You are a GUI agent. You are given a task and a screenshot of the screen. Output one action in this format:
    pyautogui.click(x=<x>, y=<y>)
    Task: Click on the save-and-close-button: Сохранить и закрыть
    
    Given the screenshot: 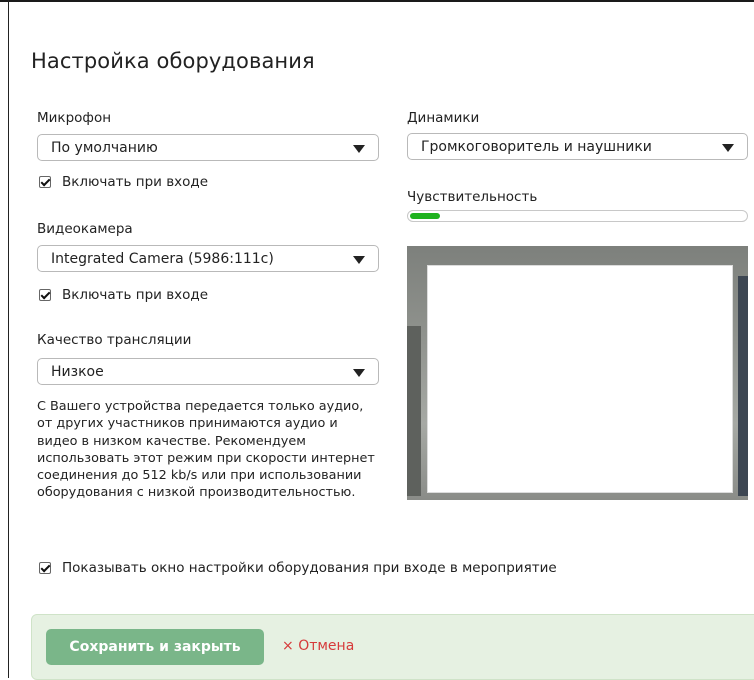 What is the action you would take?
    pyautogui.click(x=155, y=647)
    